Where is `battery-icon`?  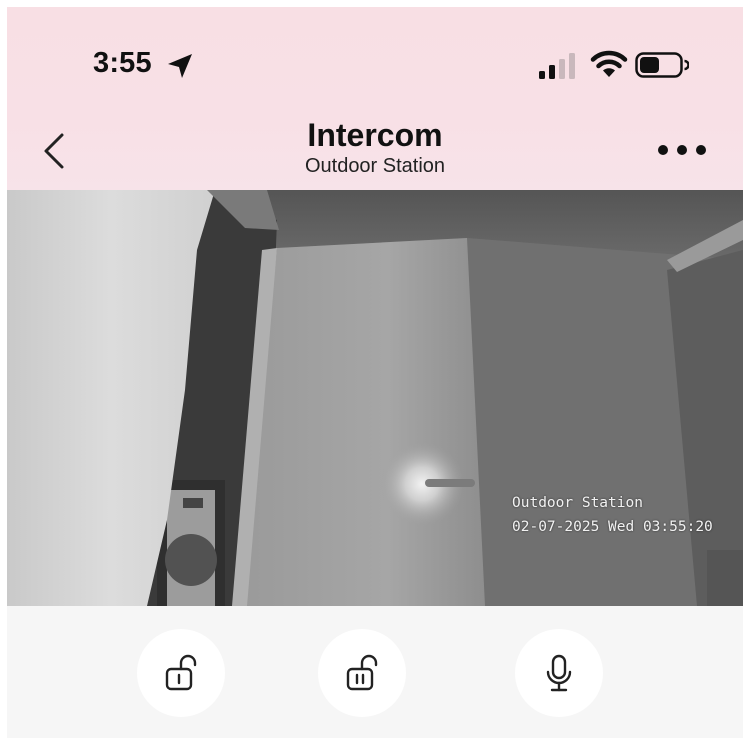
battery-icon is located at coordinates (662, 65).